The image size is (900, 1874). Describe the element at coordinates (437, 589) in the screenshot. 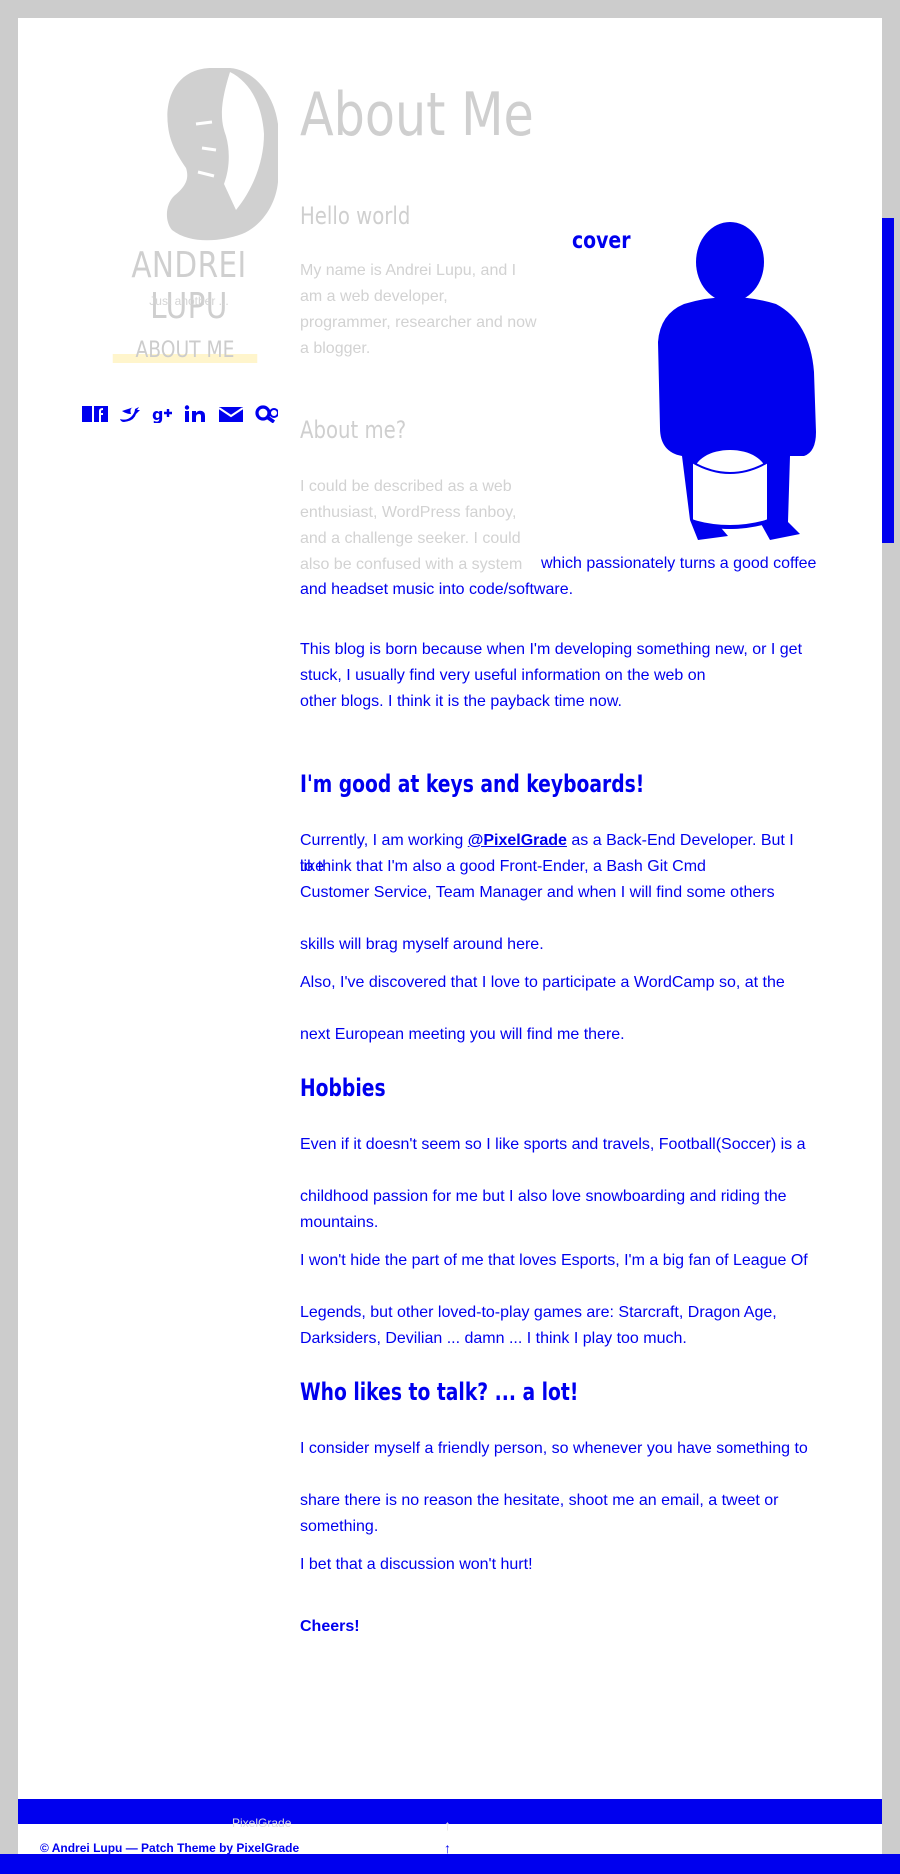

I see `about-text-line: and headset music into code/software.` at that location.